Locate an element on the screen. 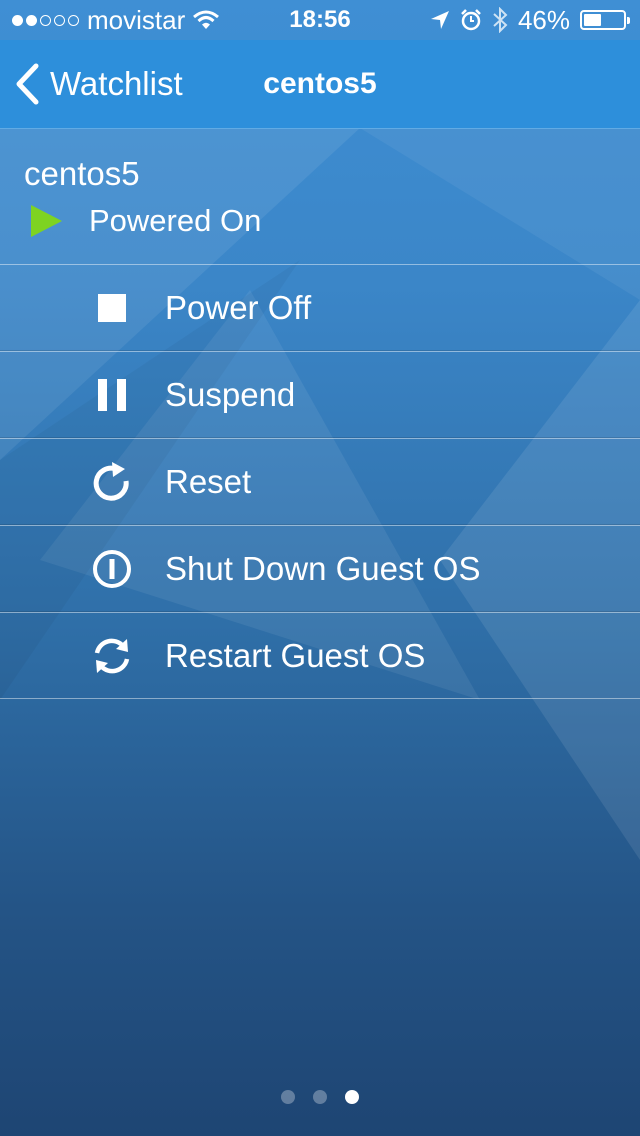 Image resolution: width=640 pixels, height=1136 pixels. stop-icon is located at coordinates (112, 308).